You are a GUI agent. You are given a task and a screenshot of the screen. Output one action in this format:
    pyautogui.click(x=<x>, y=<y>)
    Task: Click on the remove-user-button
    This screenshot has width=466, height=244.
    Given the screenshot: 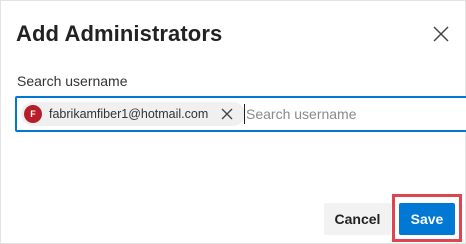 What is the action you would take?
    pyautogui.click(x=227, y=114)
    